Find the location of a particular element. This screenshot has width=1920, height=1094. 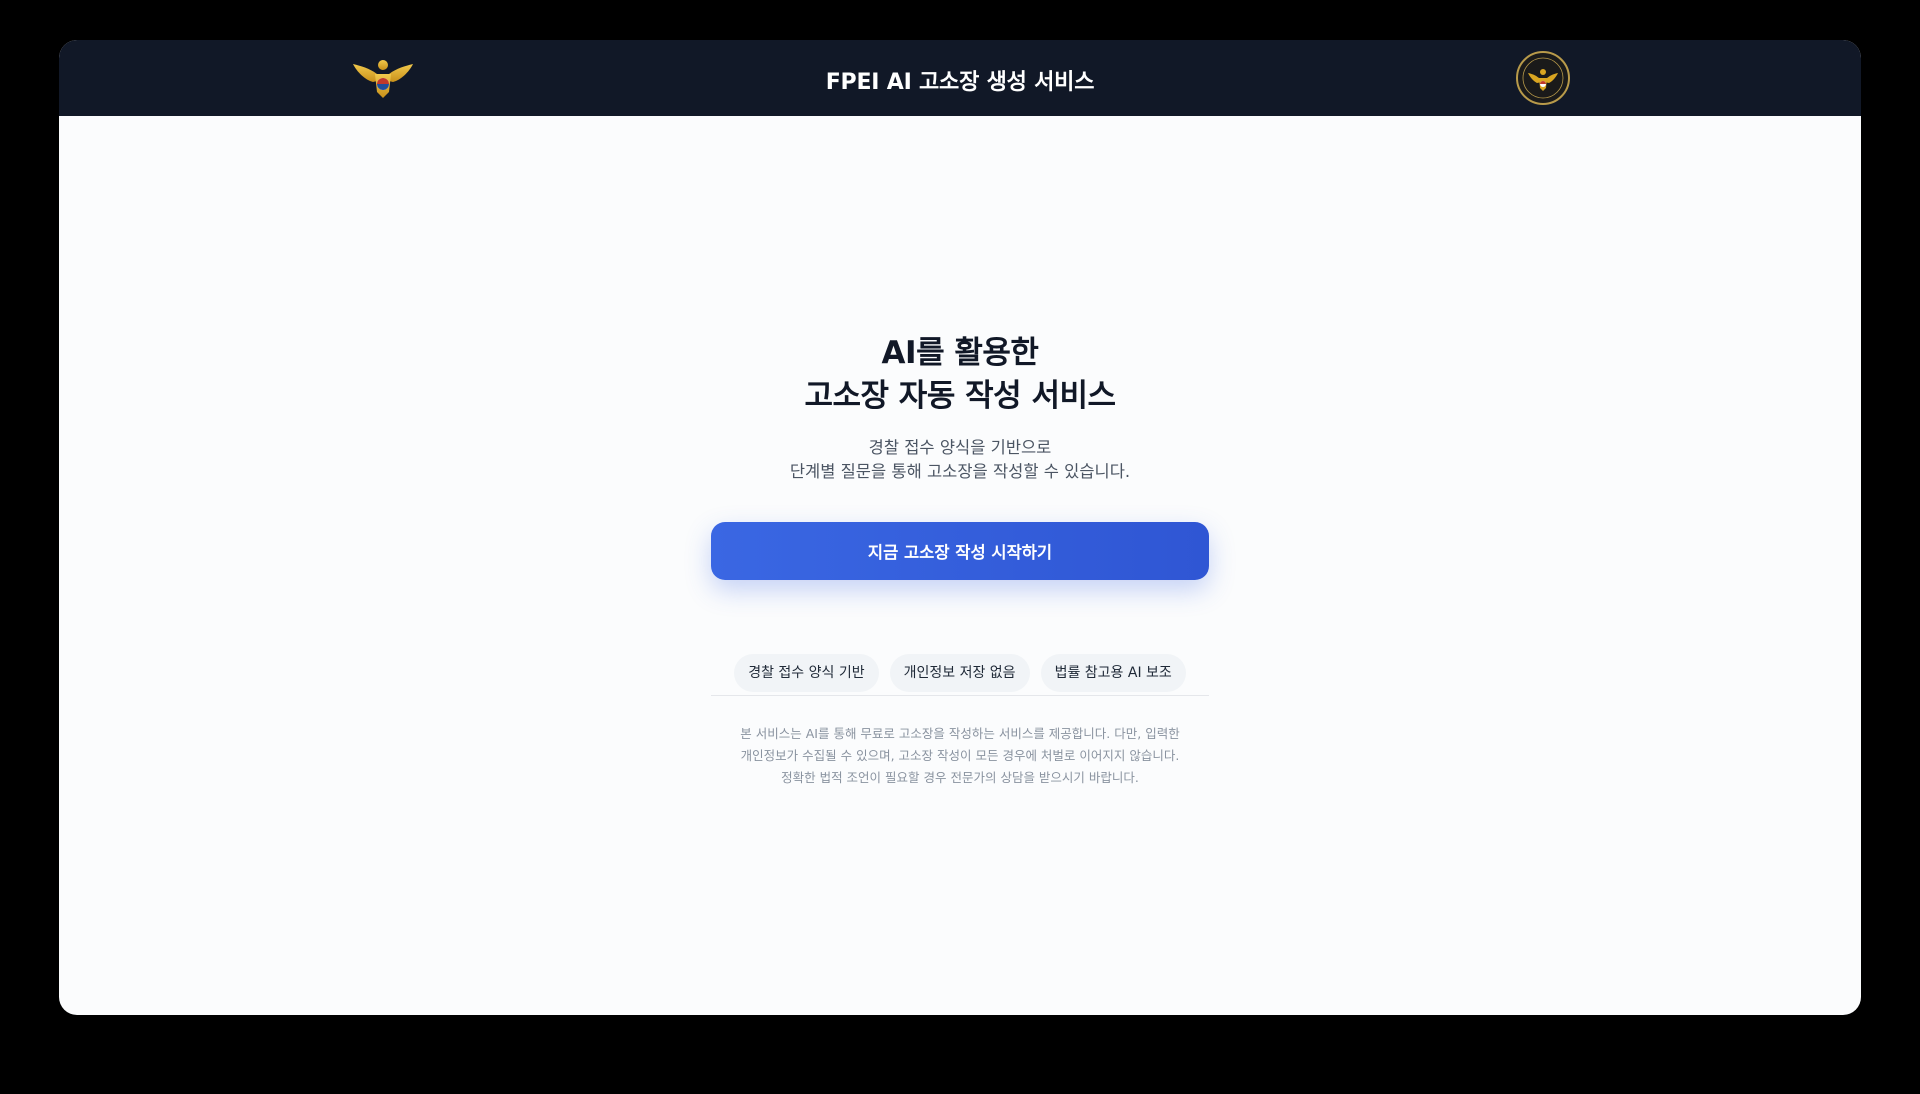

hero-subtitle-line2: 단계별 질문을 통해 고소장을 작성할 수 있습니다. is located at coordinates (960, 471).